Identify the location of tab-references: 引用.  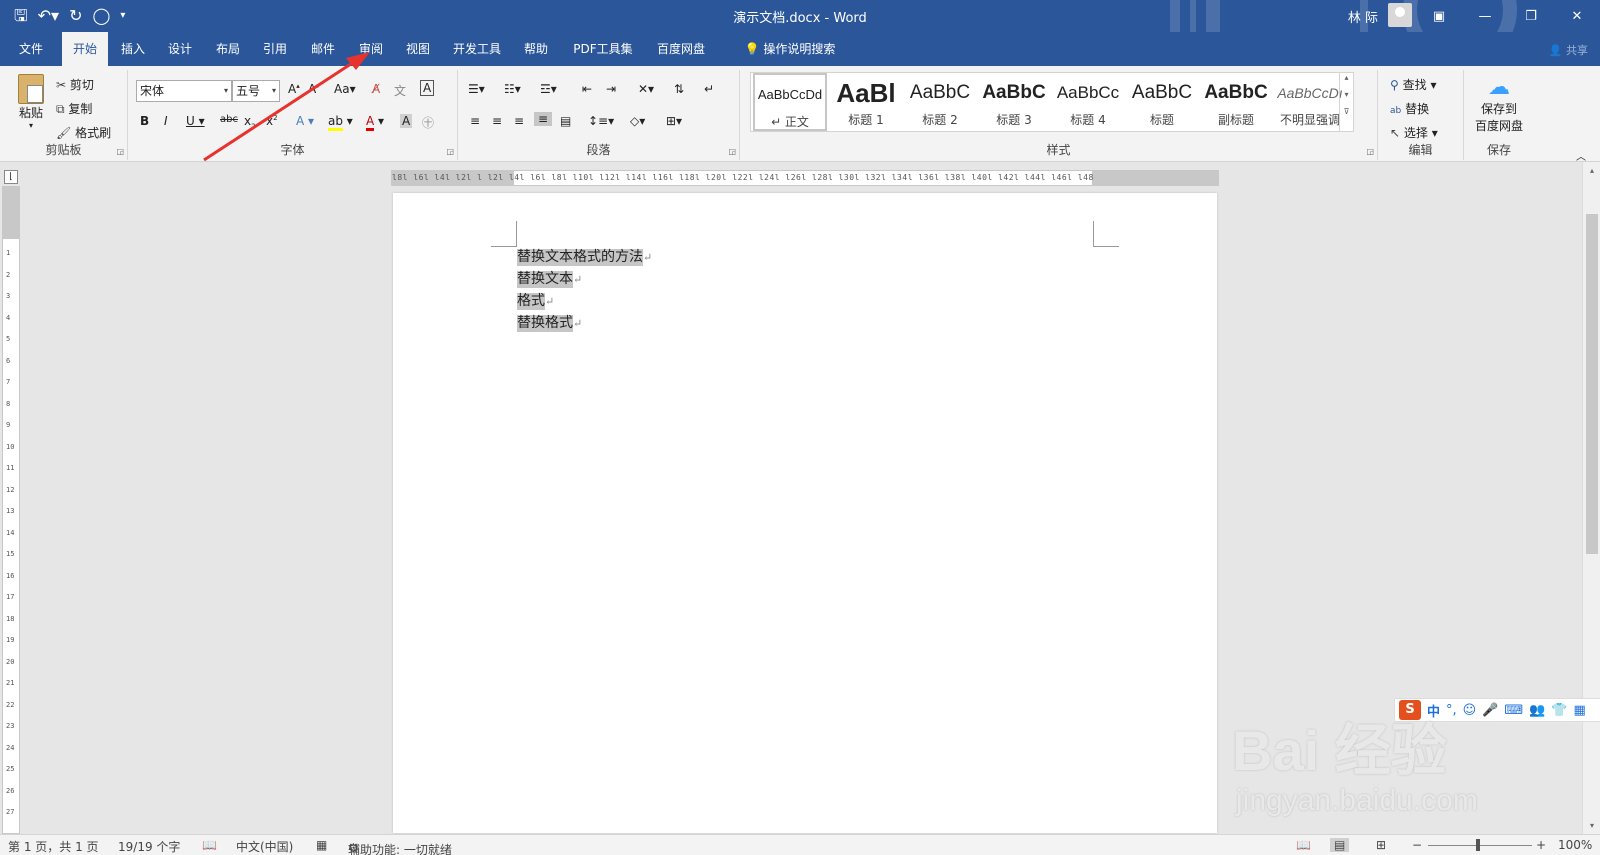
(275, 49).